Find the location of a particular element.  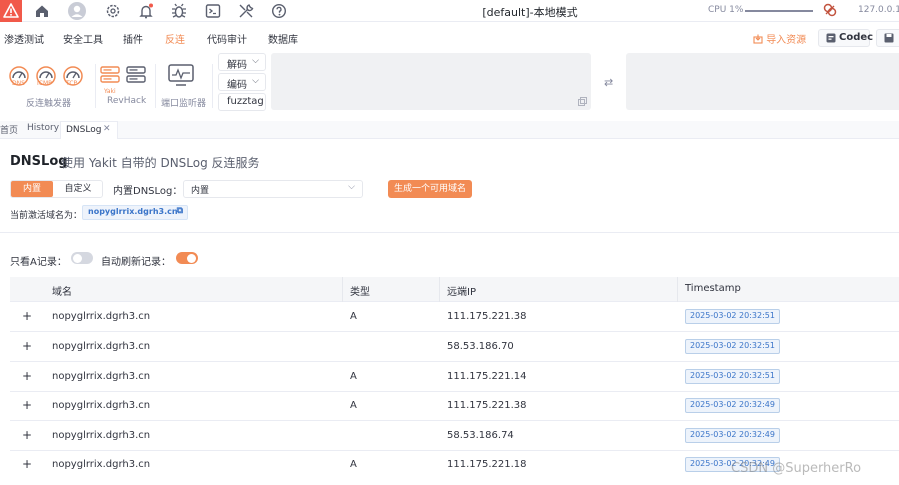

notification-bell-icon is located at coordinates (146, 11).